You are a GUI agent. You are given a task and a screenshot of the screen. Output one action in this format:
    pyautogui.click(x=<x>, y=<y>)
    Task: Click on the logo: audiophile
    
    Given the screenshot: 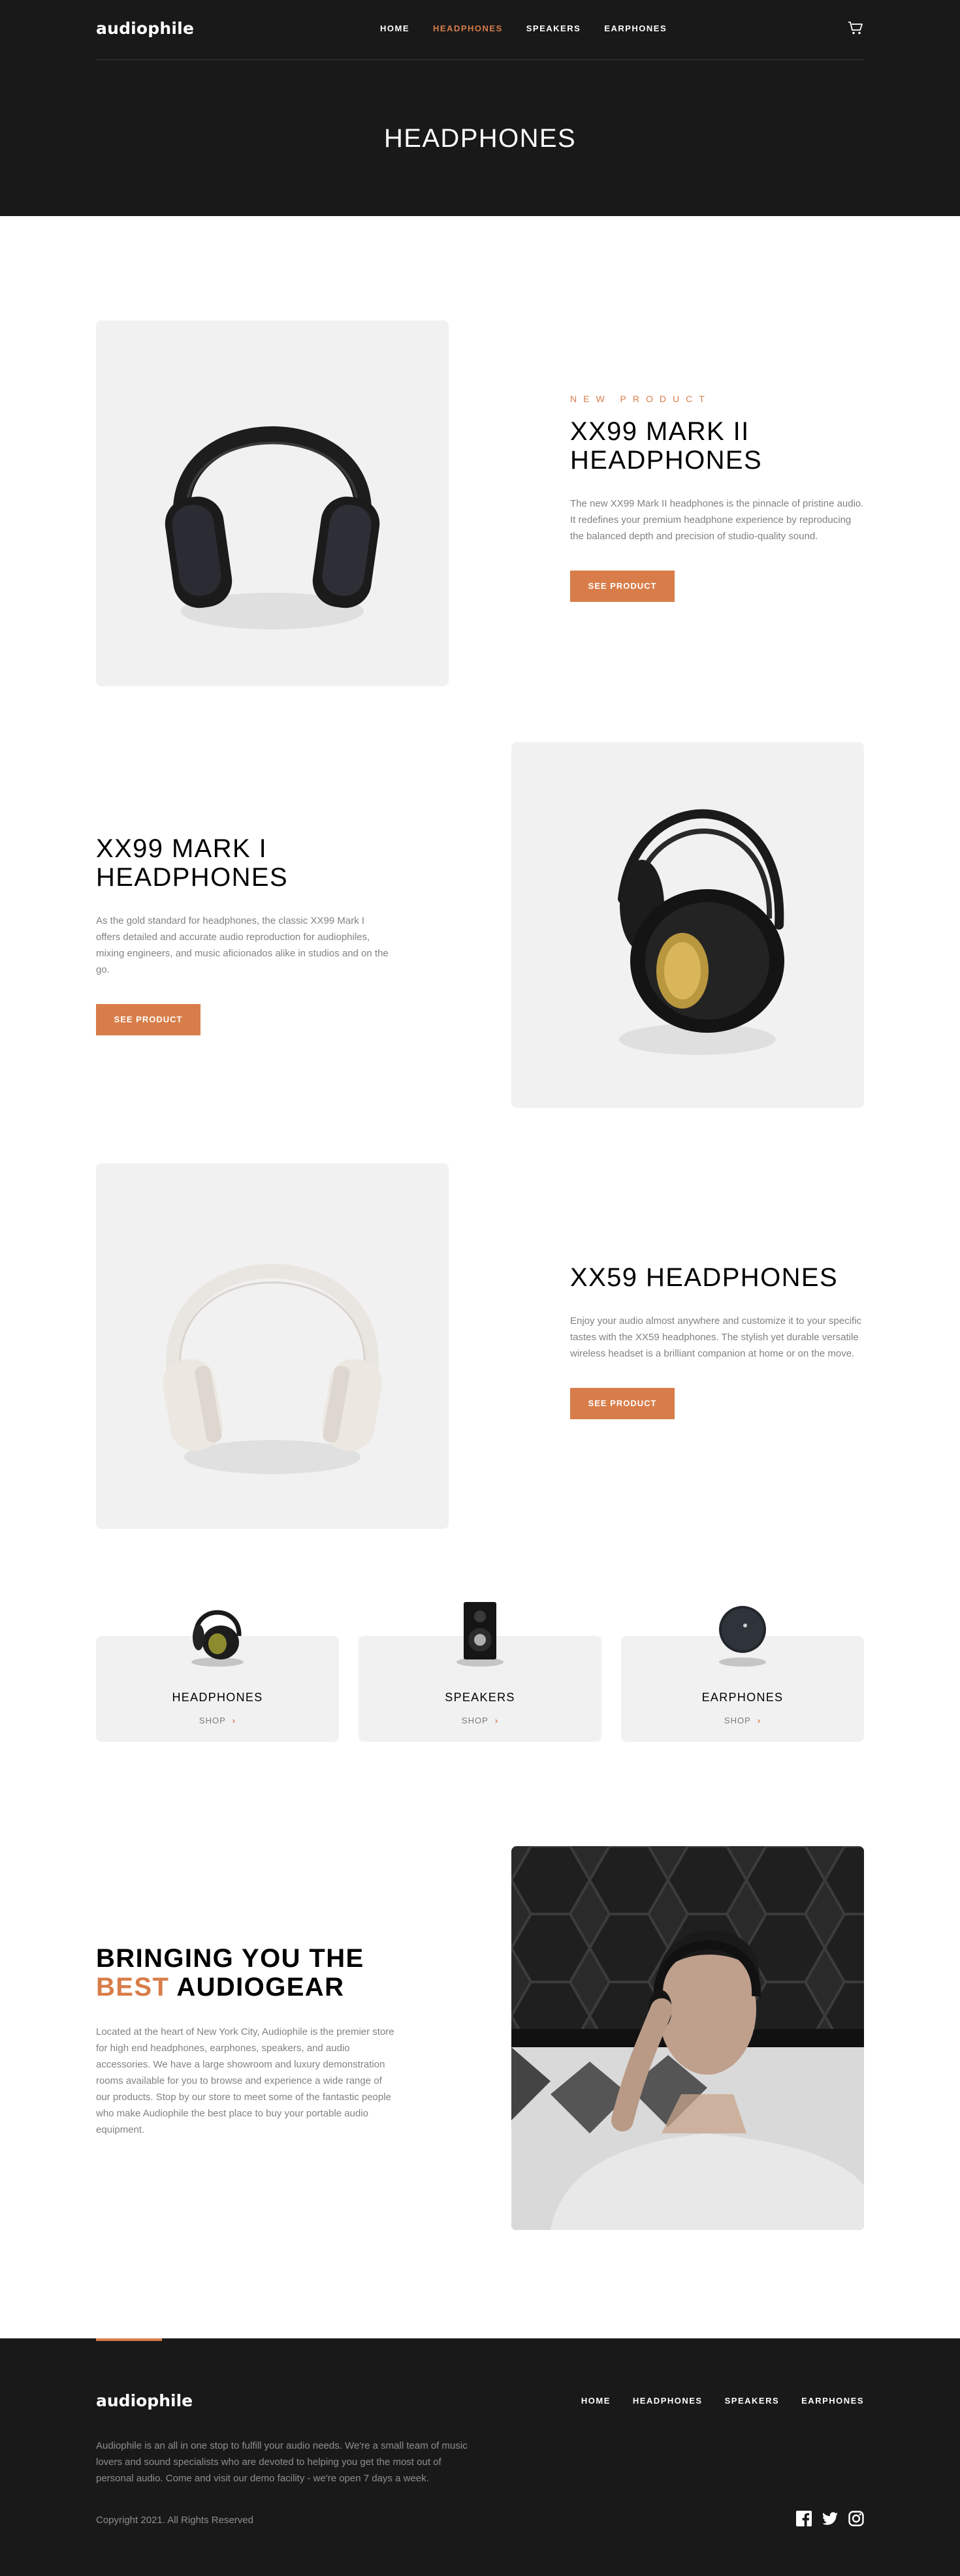 What is the action you would take?
    pyautogui.click(x=145, y=29)
    